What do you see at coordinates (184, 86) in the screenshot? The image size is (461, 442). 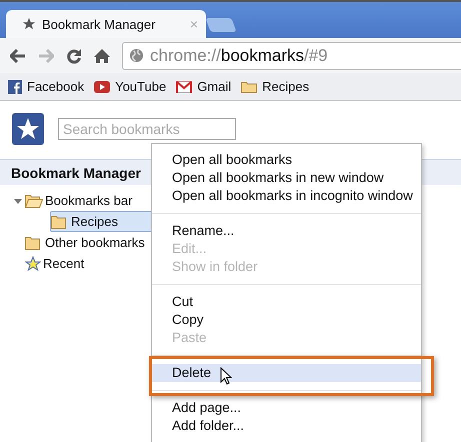 I see `mail-icon` at bounding box center [184, 86].